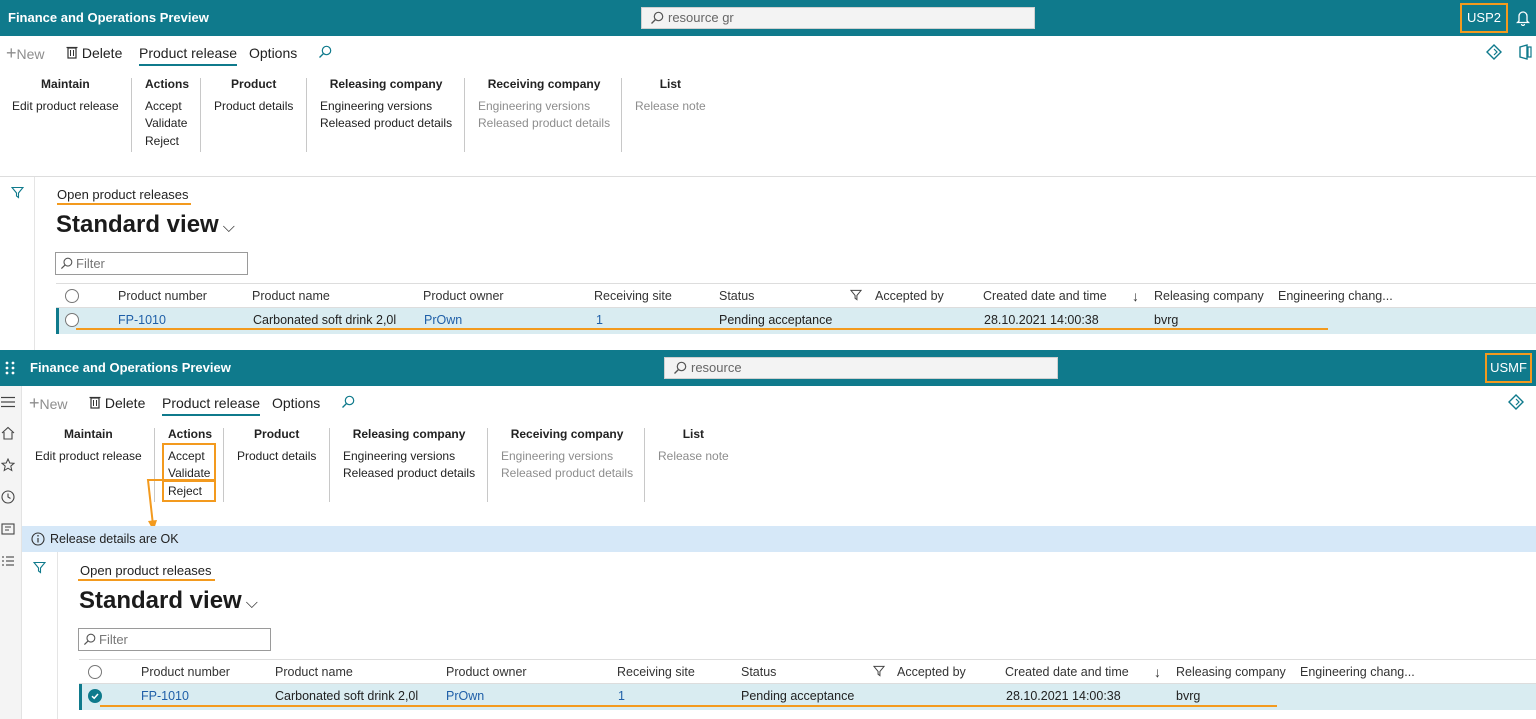 The width and height of the screenshot is (1536, 719). I want to click on highlight-box, so click(189, 462).